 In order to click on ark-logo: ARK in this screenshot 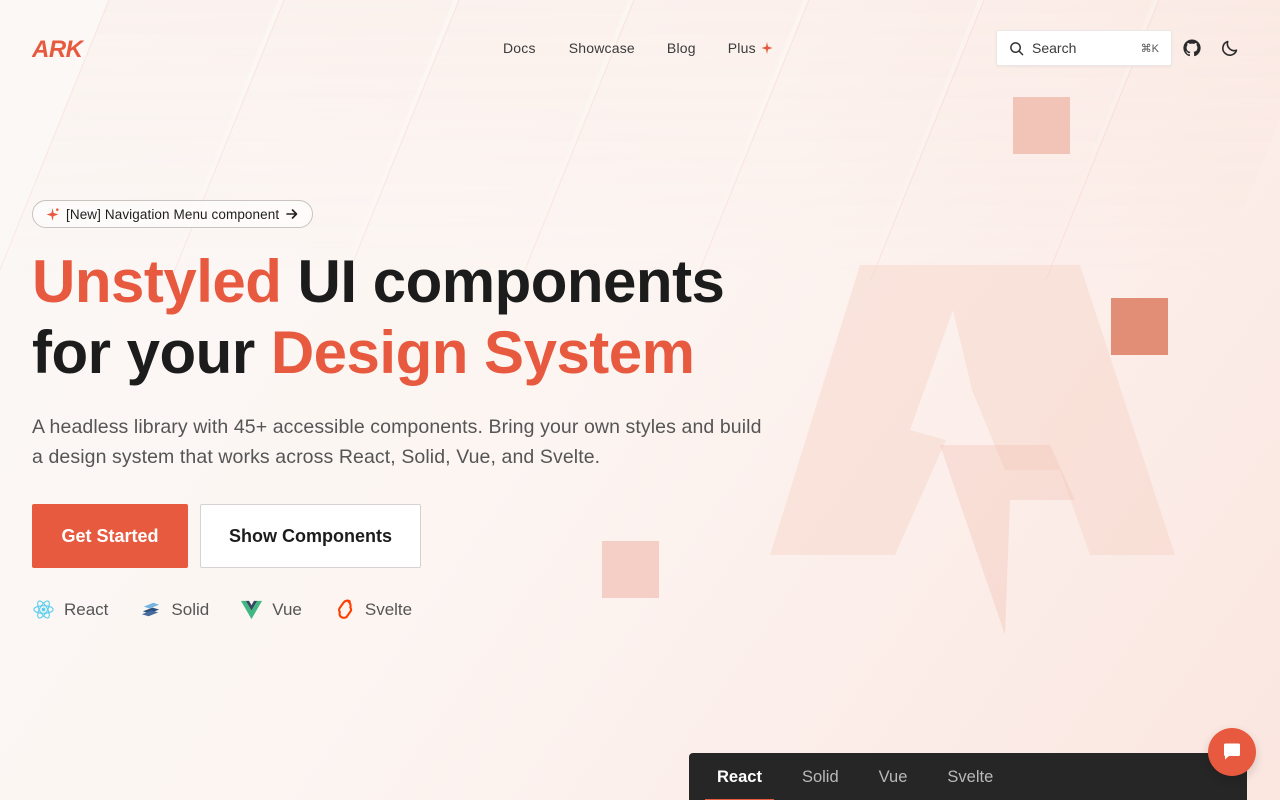, I will do `click(69, 49)`.